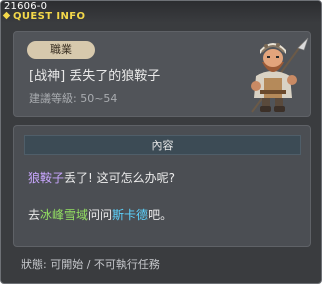  What do you see at coordinates (162, 145) in the screenshot?
I see `content-header: 內容` at bounding box center [162, 145].